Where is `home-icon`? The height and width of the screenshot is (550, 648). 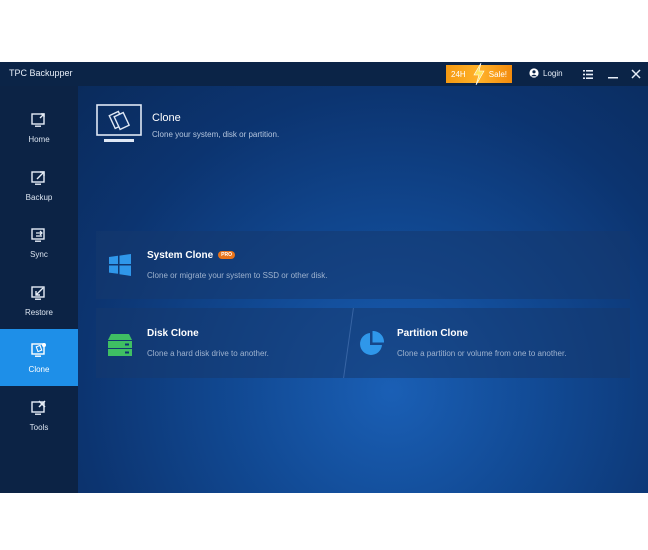
home-icon is located at coordinates (38, 120).